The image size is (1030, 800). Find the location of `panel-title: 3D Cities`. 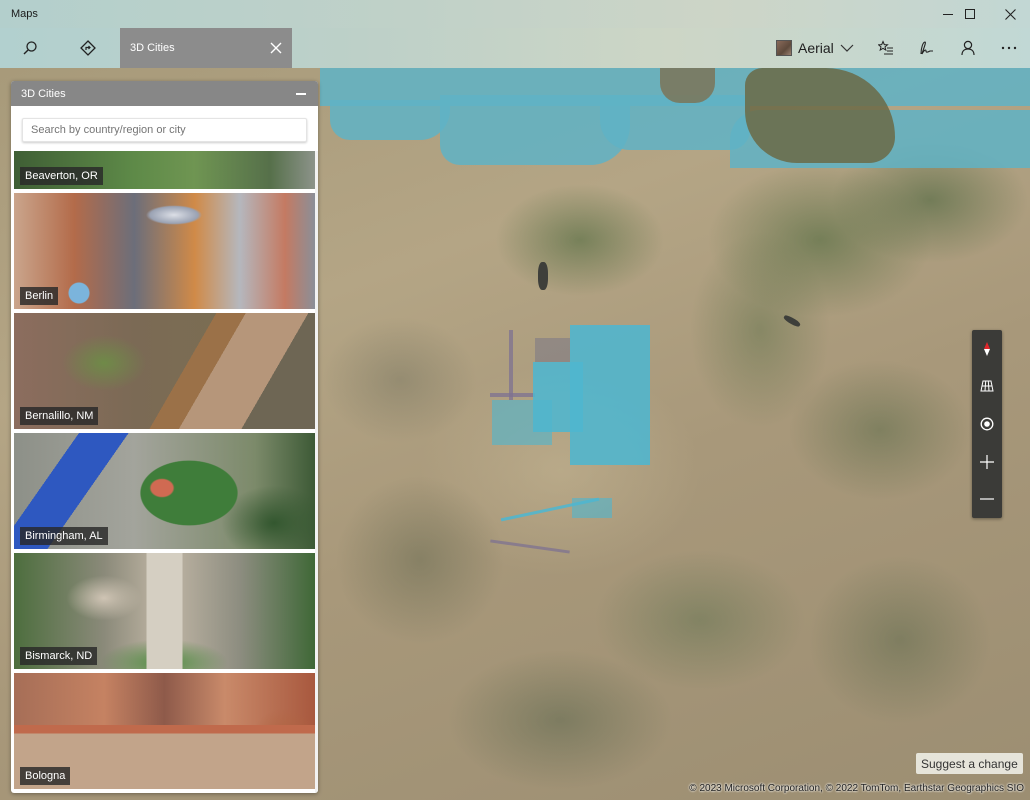

panel-title: 3D Cities is located at coordinates (43, 93).